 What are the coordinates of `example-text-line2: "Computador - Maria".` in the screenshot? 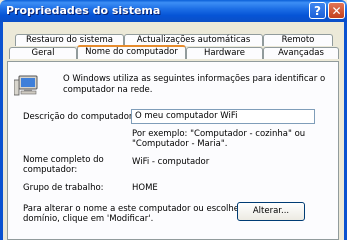 It's located at (180, 144).